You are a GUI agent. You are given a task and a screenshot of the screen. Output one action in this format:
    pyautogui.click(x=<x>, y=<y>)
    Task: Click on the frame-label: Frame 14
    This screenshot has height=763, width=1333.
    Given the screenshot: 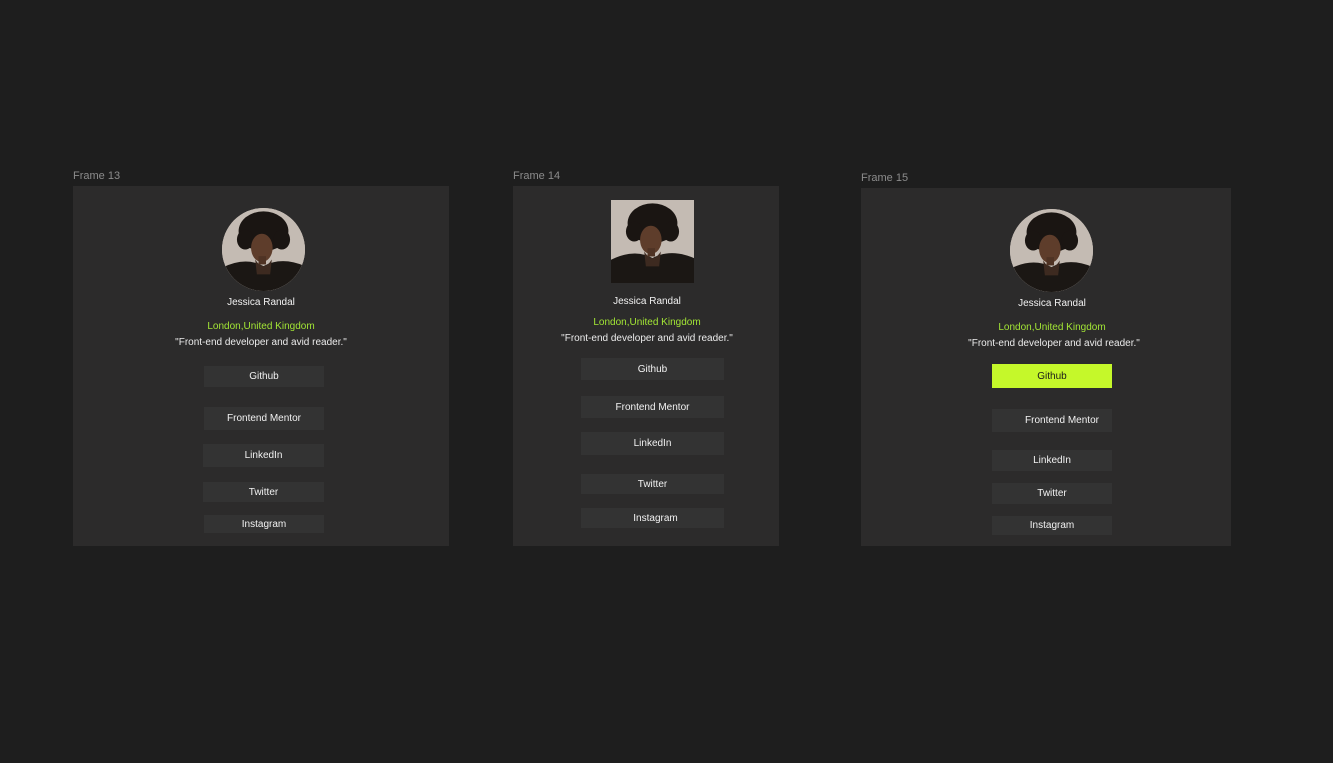 What is the action you would take?
    pyautogui.click(x=536, y=176)
    